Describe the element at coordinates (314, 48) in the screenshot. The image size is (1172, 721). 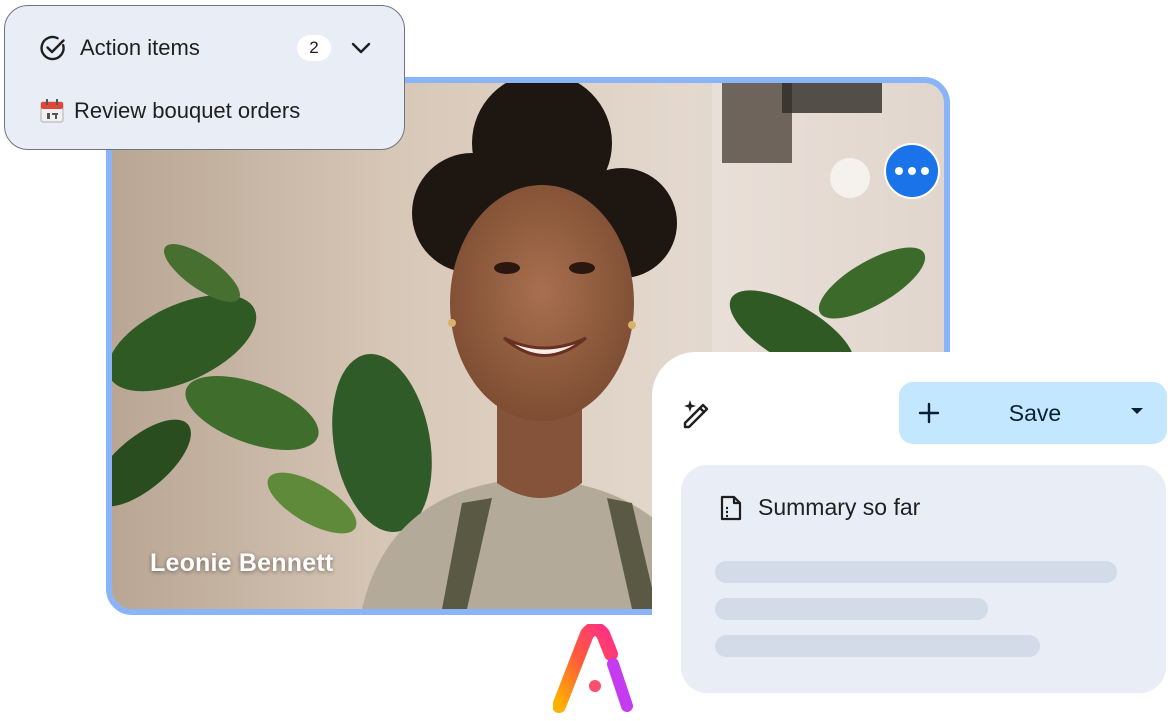
I see `action-items-count-badge: 2` at that location.